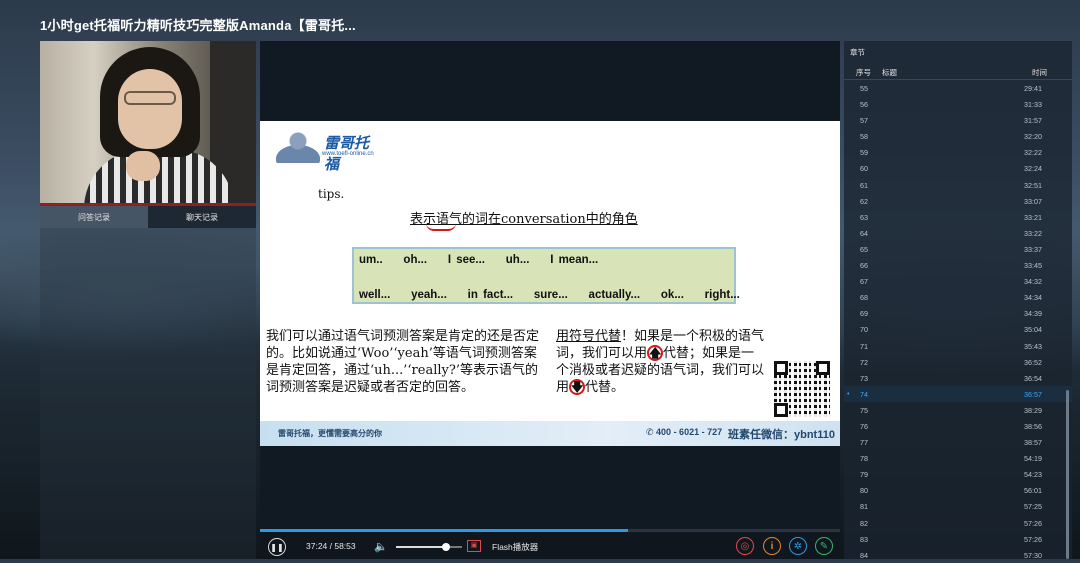 The height and width of the screenshot is (563, 1080). What do you see at coordinates (958, 506) in the screenshot?
I see `chapter-row: 81 57:25` at bounding box center [958, 506].